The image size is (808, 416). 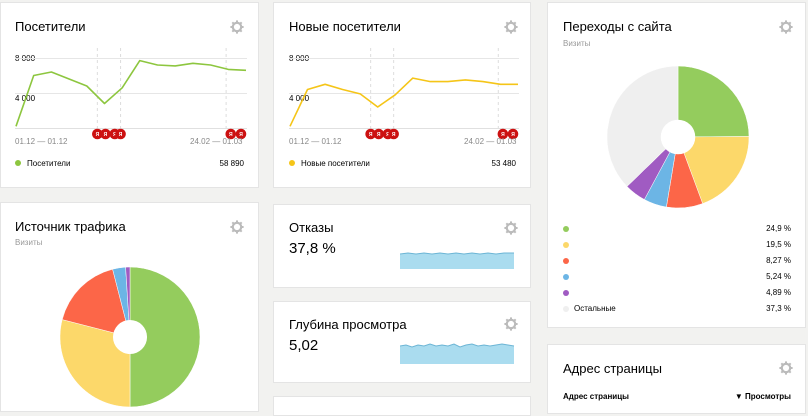 I want to click on new-visitors-settings-gear-icon, so click(x=511, y=27).